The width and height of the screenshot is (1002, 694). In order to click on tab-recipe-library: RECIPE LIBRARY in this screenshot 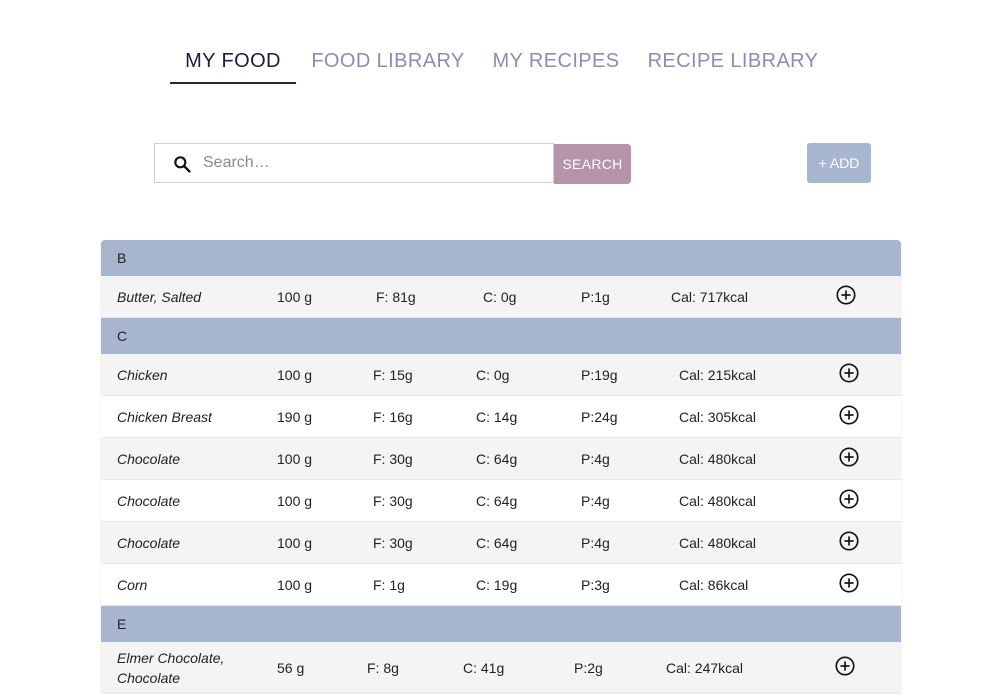, I will do `click(733, 62)`.